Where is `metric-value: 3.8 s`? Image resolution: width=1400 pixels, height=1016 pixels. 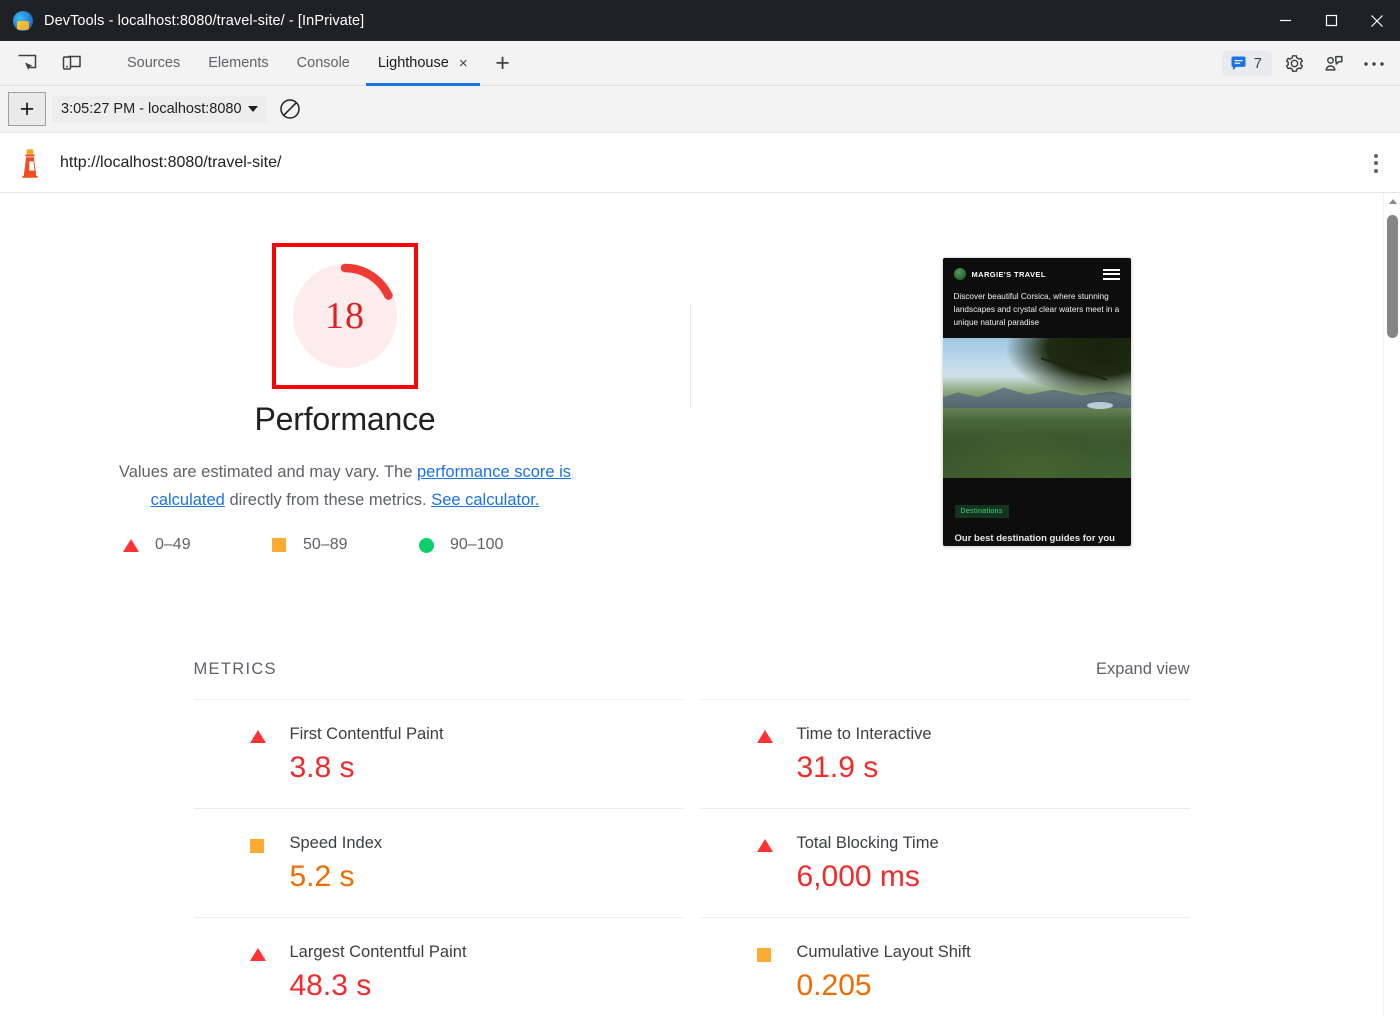
metric-value: 3.8 s is located at coordinates (322, 767).